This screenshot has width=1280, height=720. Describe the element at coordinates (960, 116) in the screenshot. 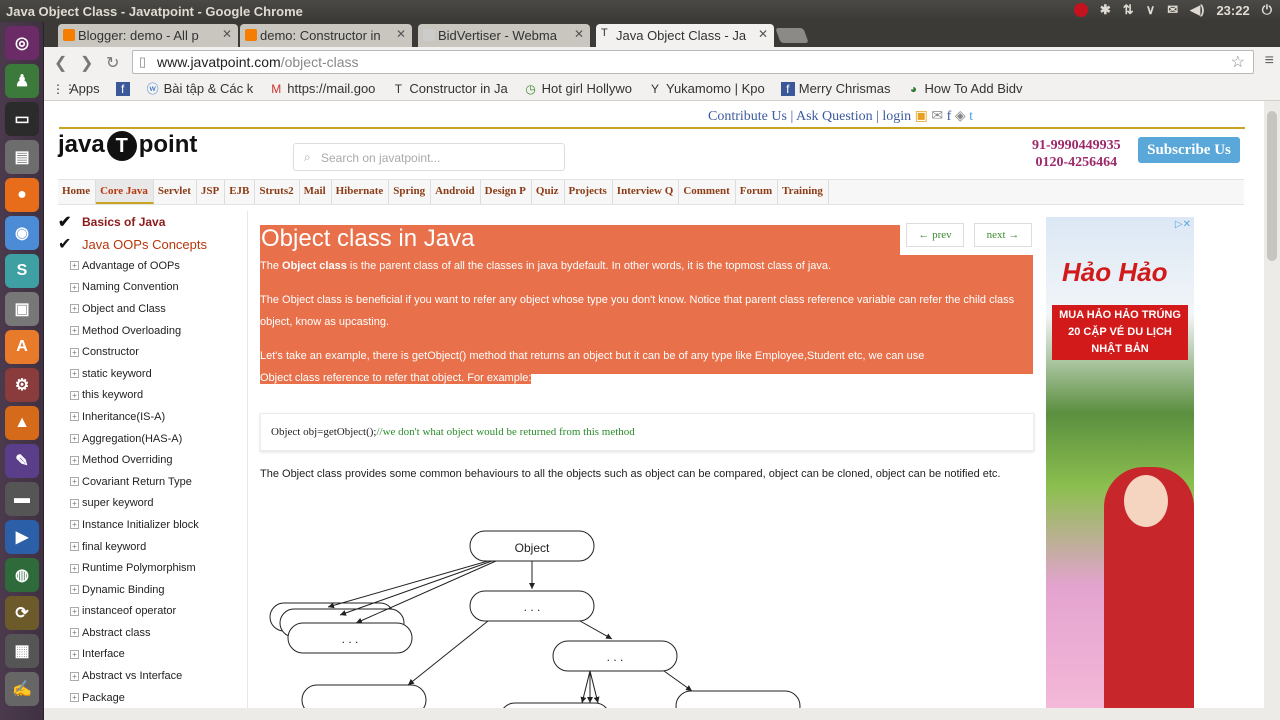

I see `share-icon: ◈` at that location.